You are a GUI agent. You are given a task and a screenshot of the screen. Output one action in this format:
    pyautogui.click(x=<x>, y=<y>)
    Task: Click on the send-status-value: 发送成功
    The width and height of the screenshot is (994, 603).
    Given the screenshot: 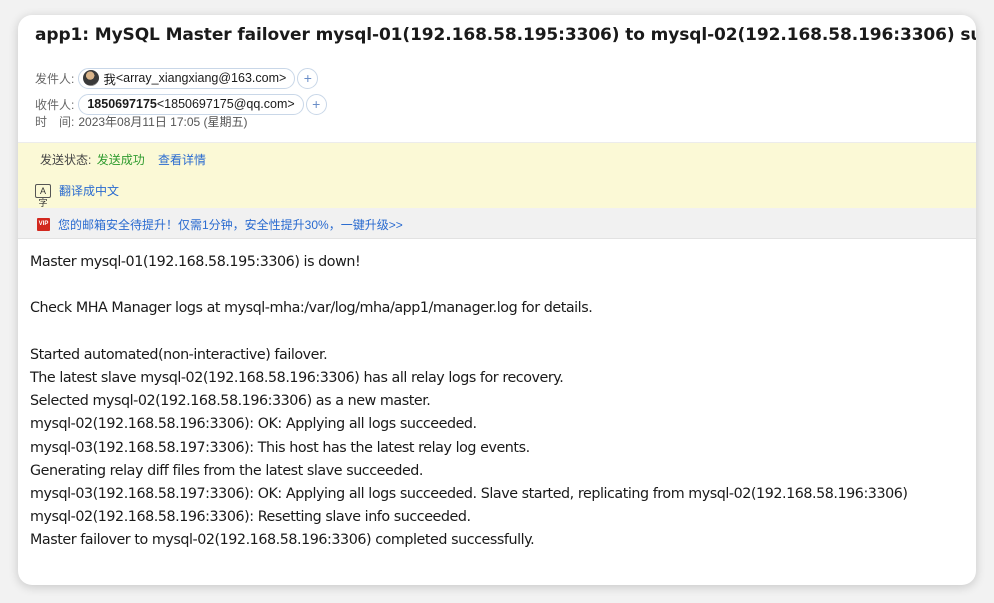 What is the action you would take?
    pyautogui.click(x=120, y=160)
    